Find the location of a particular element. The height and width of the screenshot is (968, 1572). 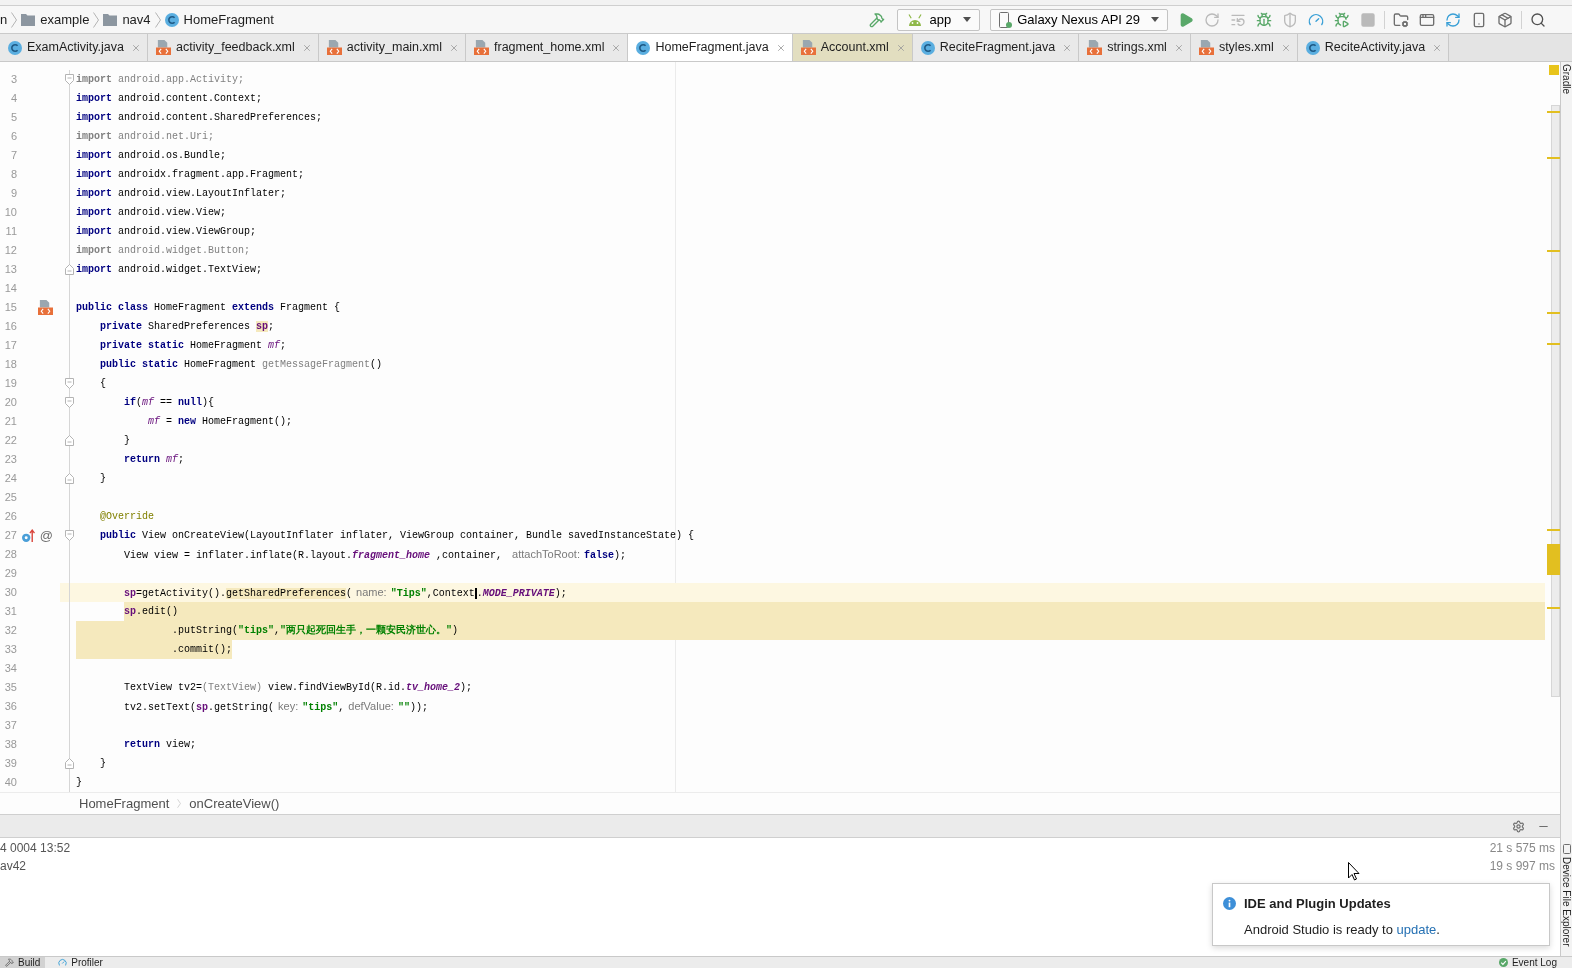

code-line: import android.content.Context; is located at coordinates (169, 99).